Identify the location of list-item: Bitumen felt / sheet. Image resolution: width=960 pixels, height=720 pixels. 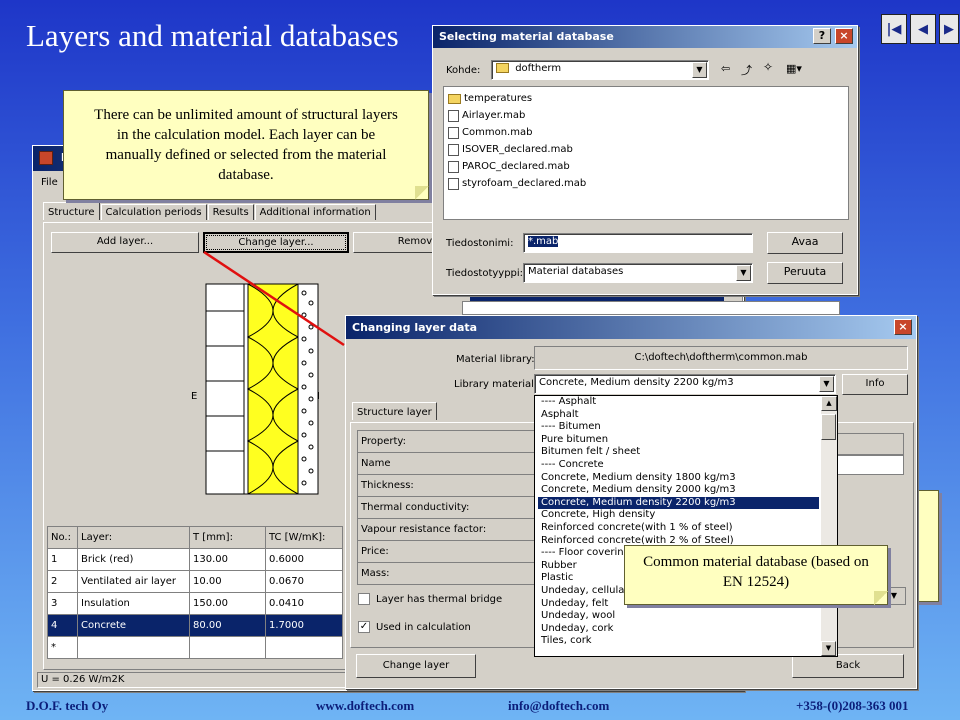
(678, 452).